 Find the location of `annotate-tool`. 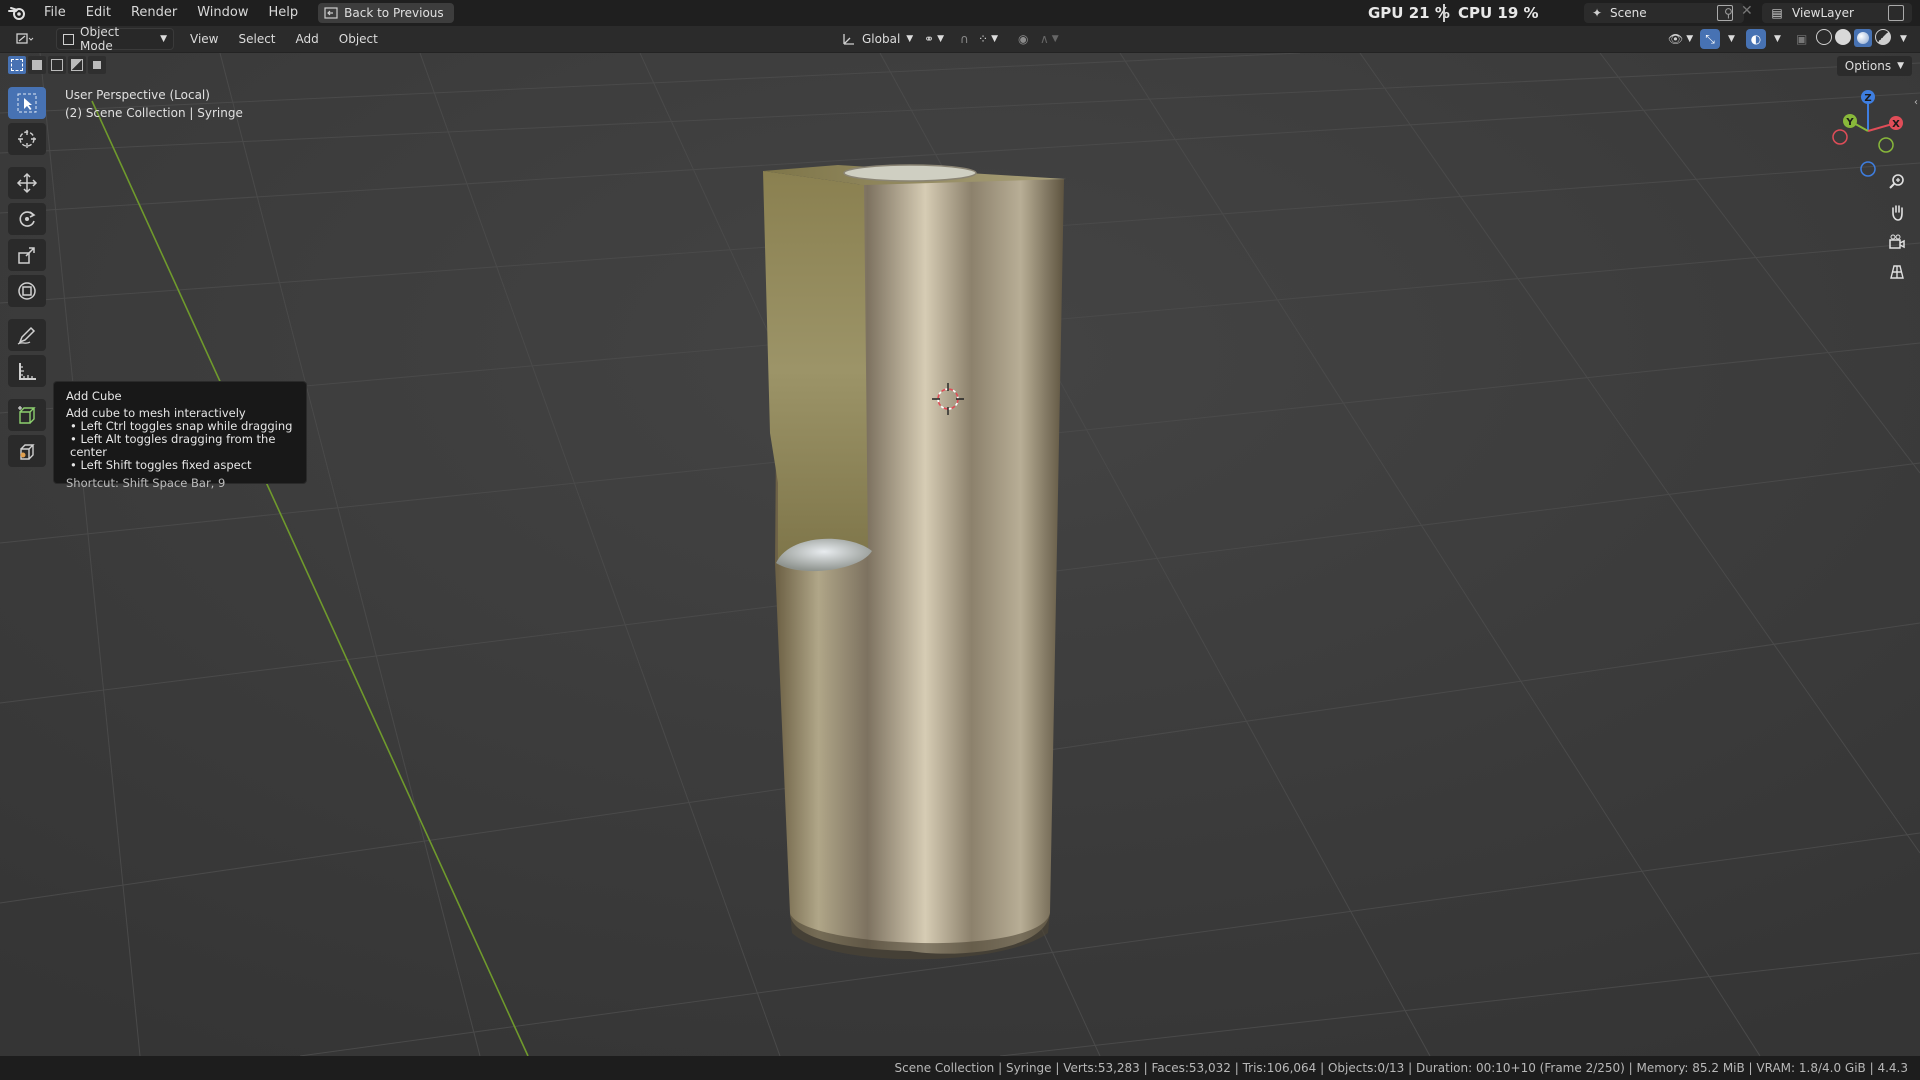

annotate-tool is located at coordinates (27, 335).